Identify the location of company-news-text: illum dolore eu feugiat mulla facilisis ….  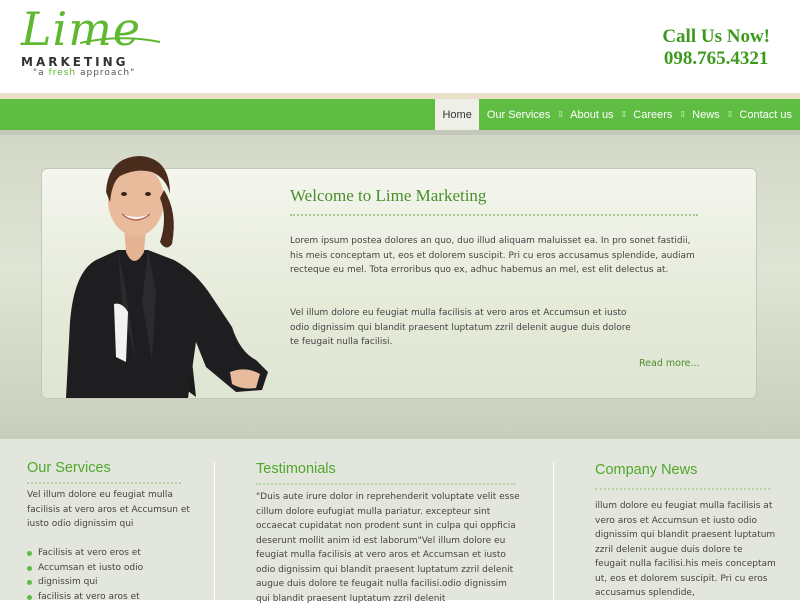
(685, 549).